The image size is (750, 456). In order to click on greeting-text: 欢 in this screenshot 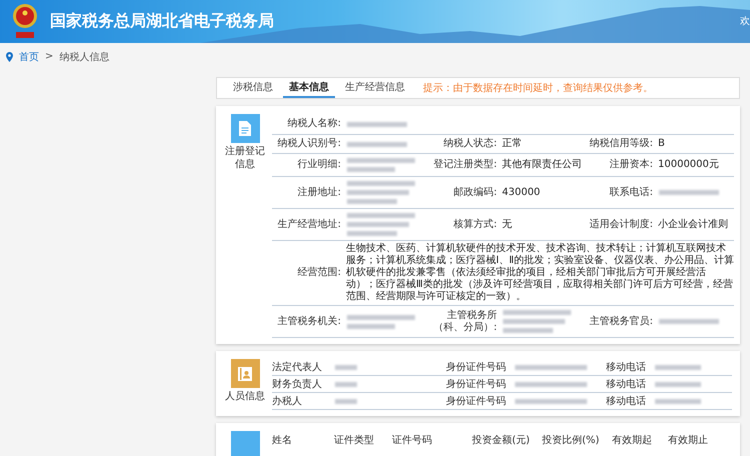, I will do `click(745, 21)`.